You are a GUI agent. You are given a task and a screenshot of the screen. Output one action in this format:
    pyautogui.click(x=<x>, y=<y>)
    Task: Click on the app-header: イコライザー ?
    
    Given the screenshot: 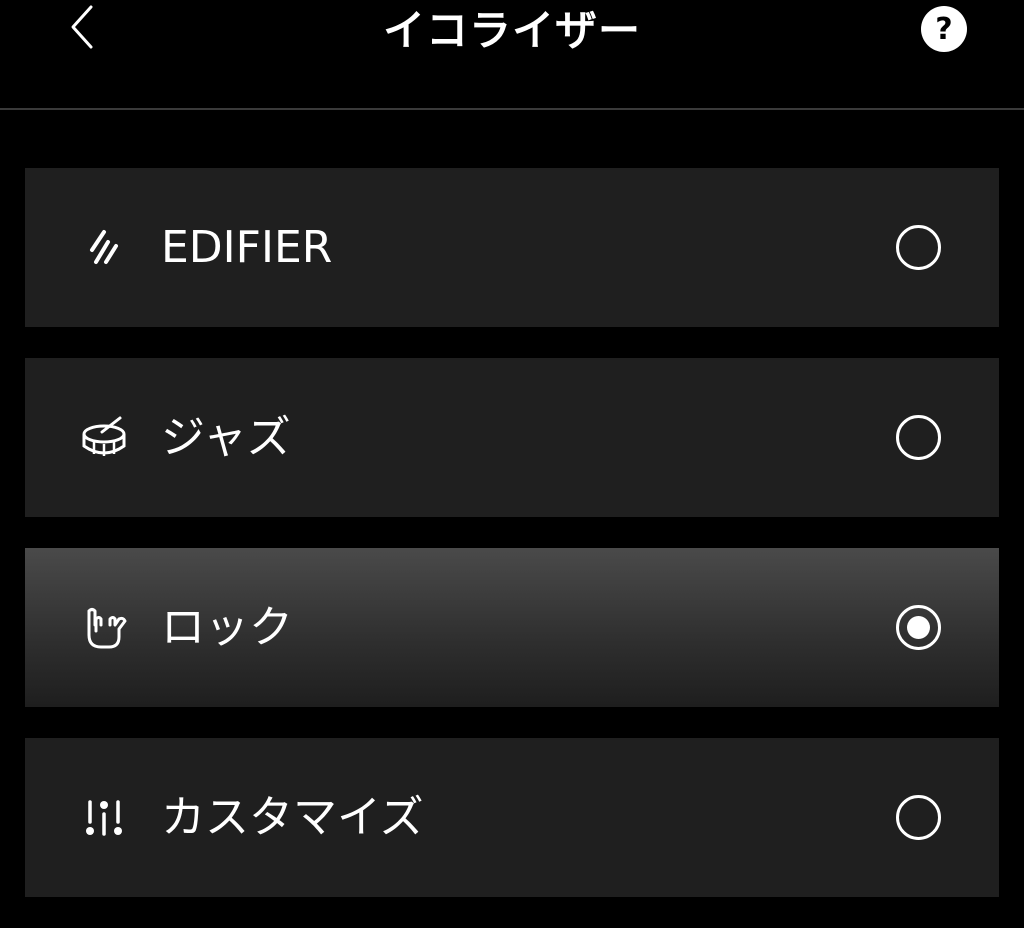 What is the action you would take?
    pyautogui.click(x=512, y=55)
    